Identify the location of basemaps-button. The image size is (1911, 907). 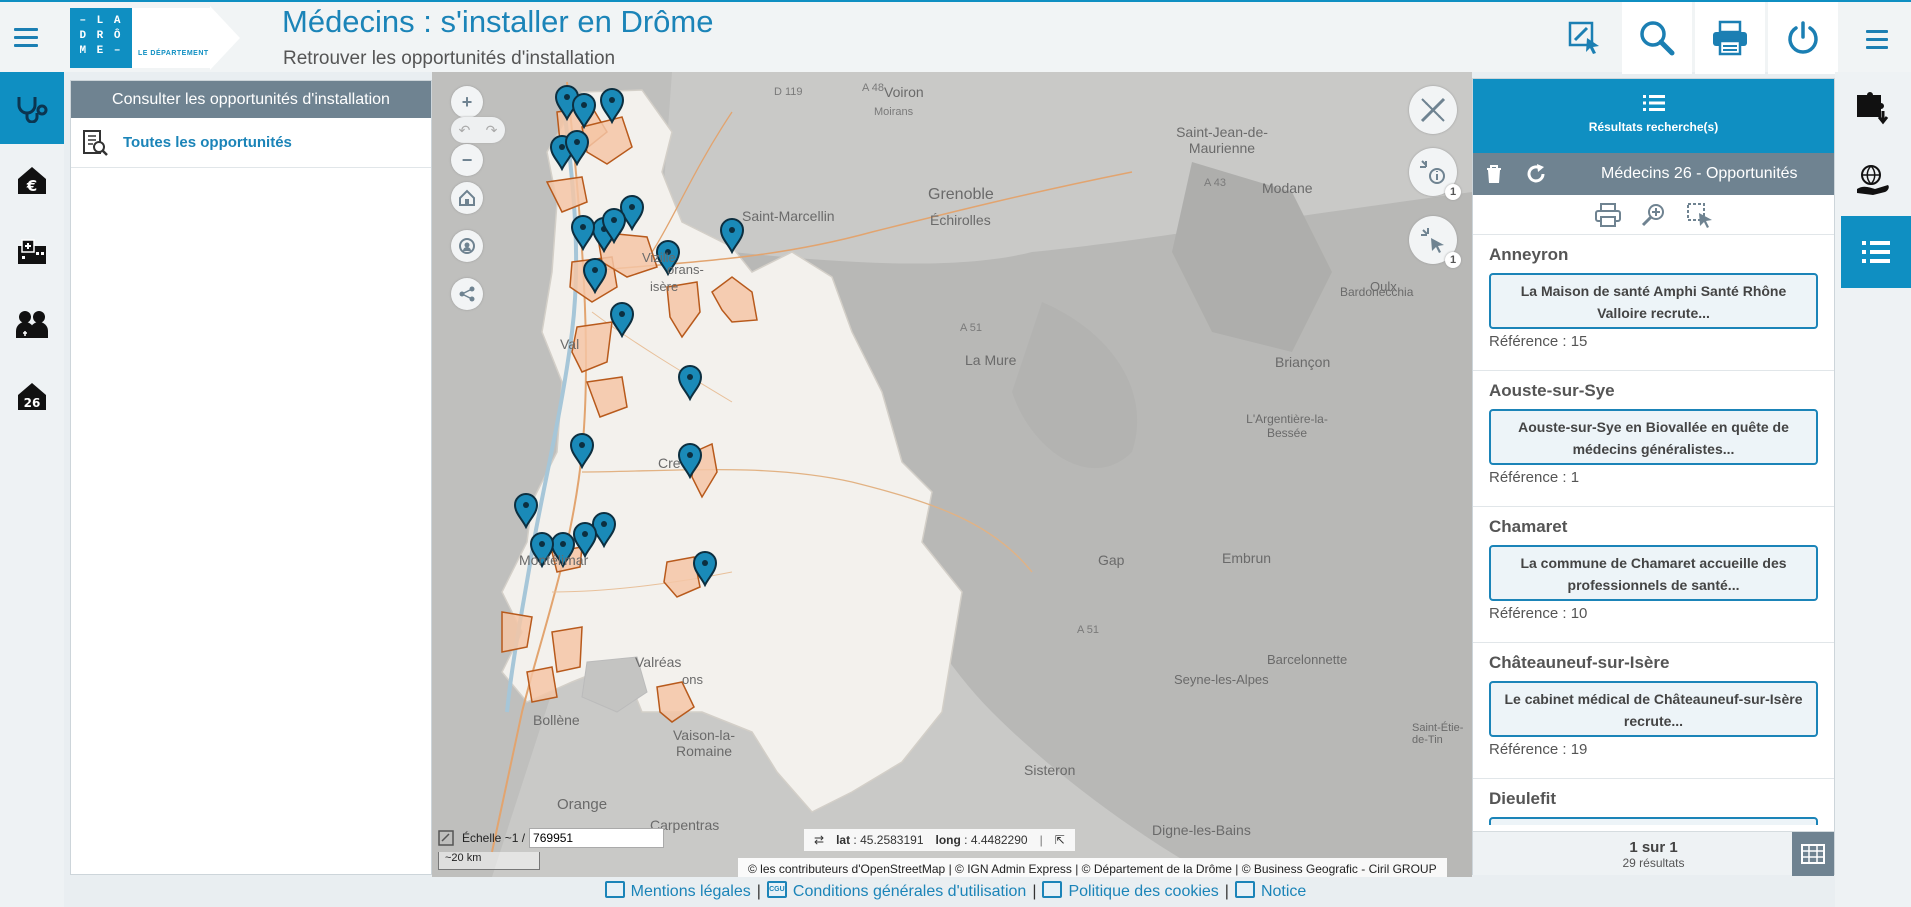
(1873, 180).